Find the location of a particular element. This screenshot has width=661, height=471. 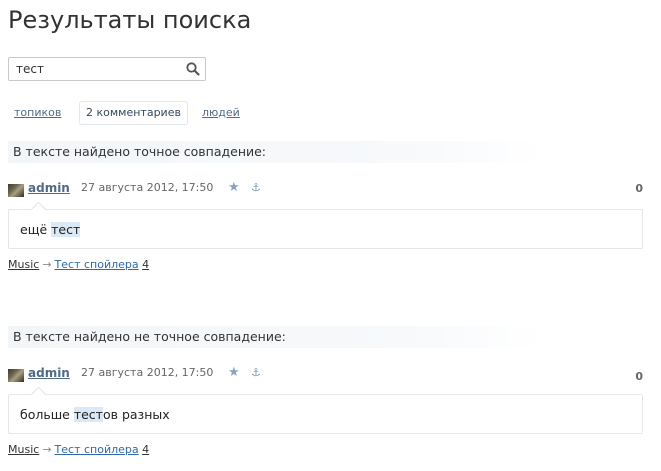

tab-topics: топиков is located at coordinates (37, 113).